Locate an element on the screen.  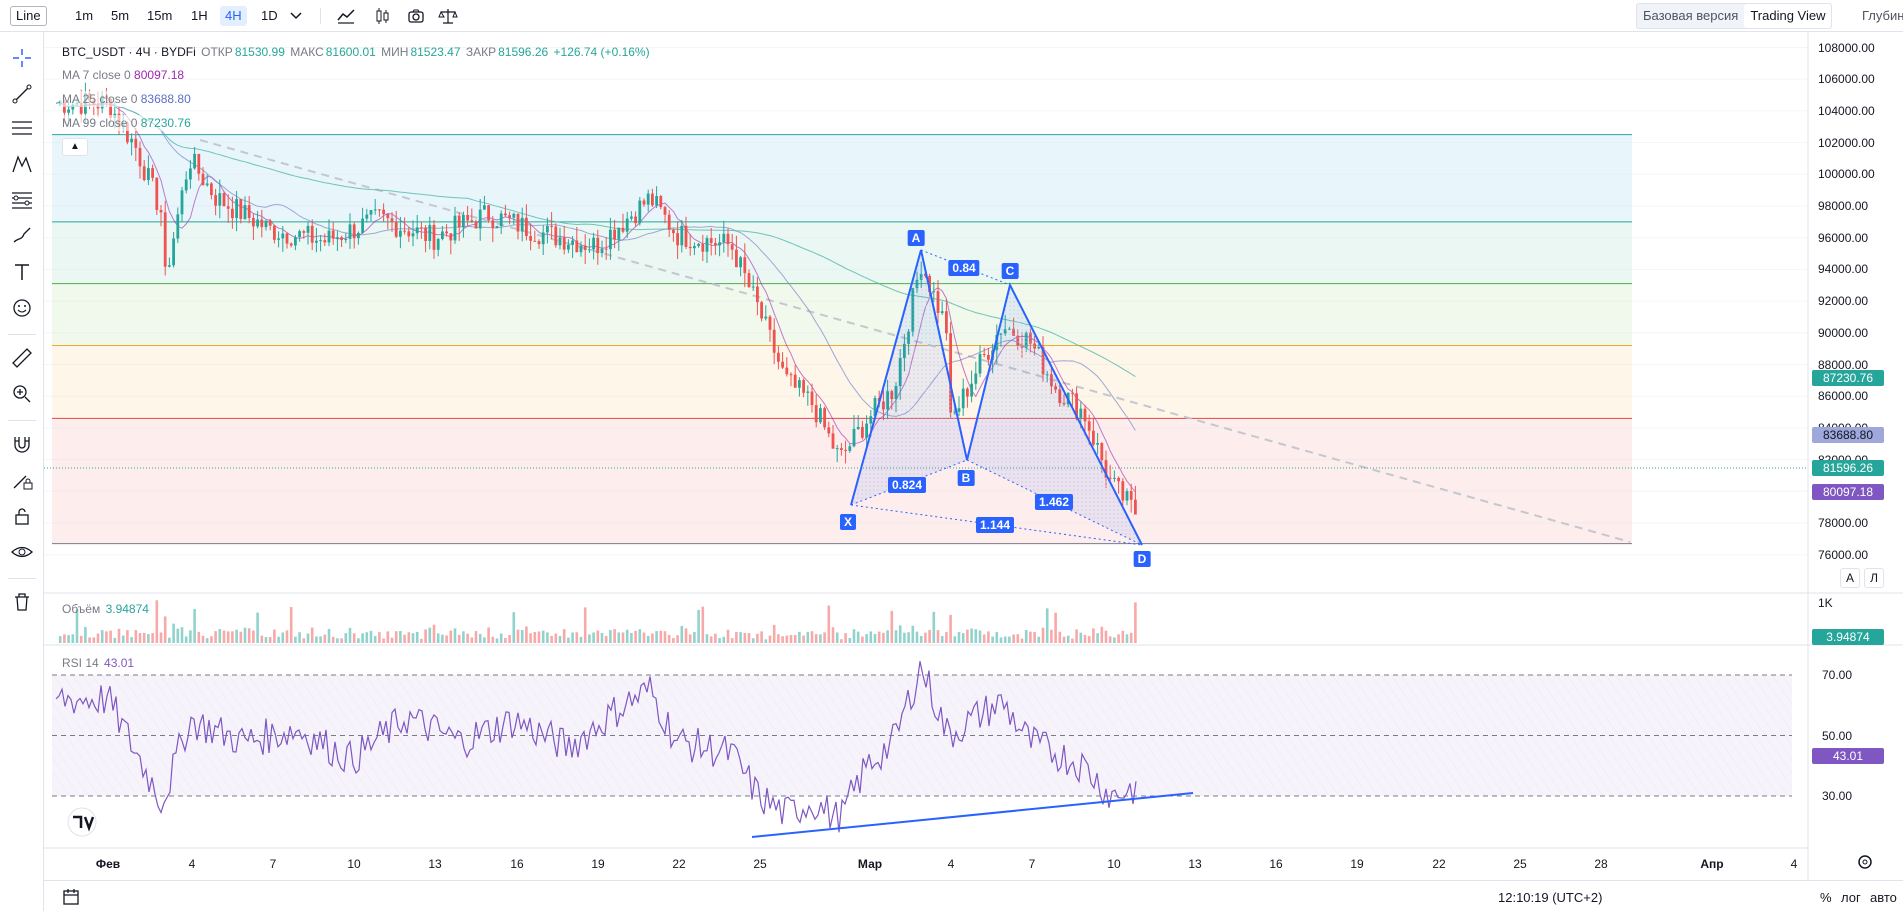
log-scale-button: Л is located at coordinates (1874, 578).